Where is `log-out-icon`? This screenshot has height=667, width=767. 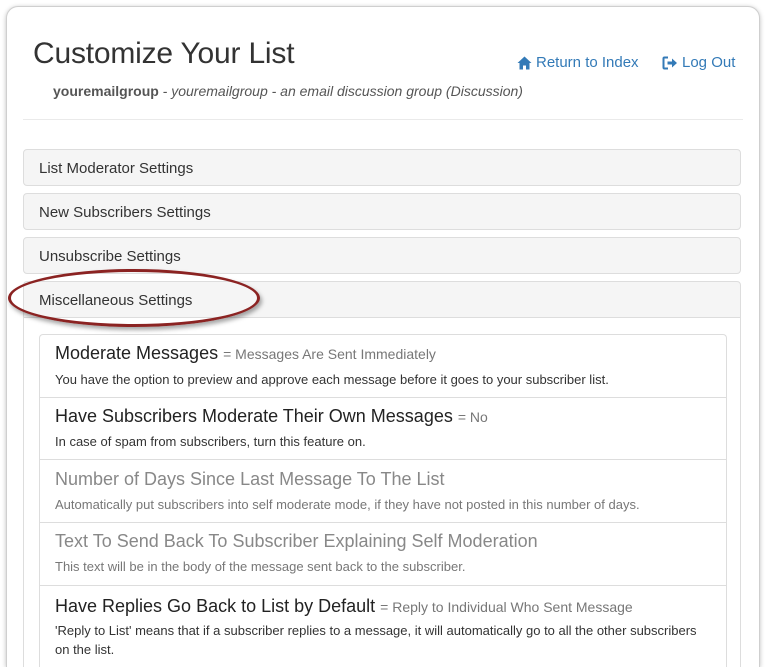 log-out-icon is located at coordinates (670, 63).